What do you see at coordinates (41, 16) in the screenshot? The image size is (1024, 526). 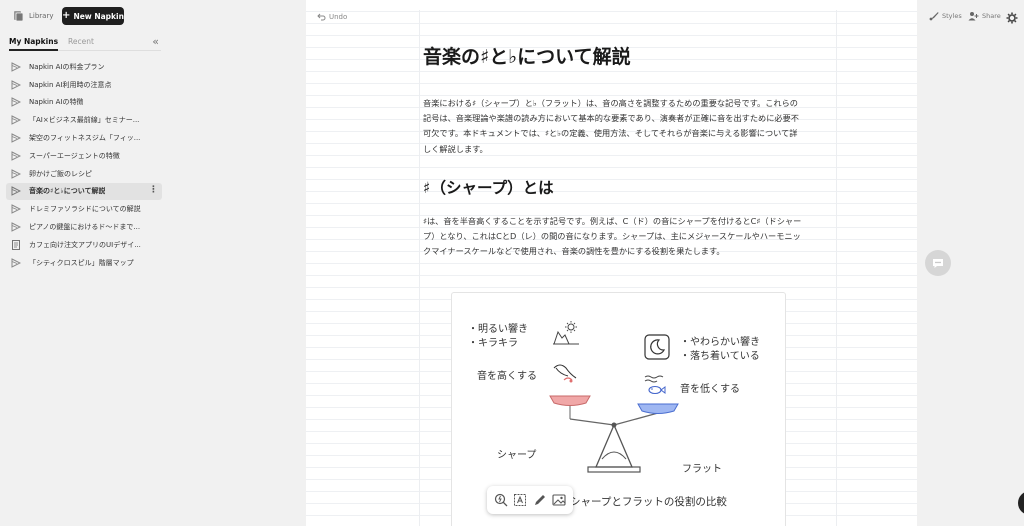 I see `library-label: Library` at bounding box center [41, 16].